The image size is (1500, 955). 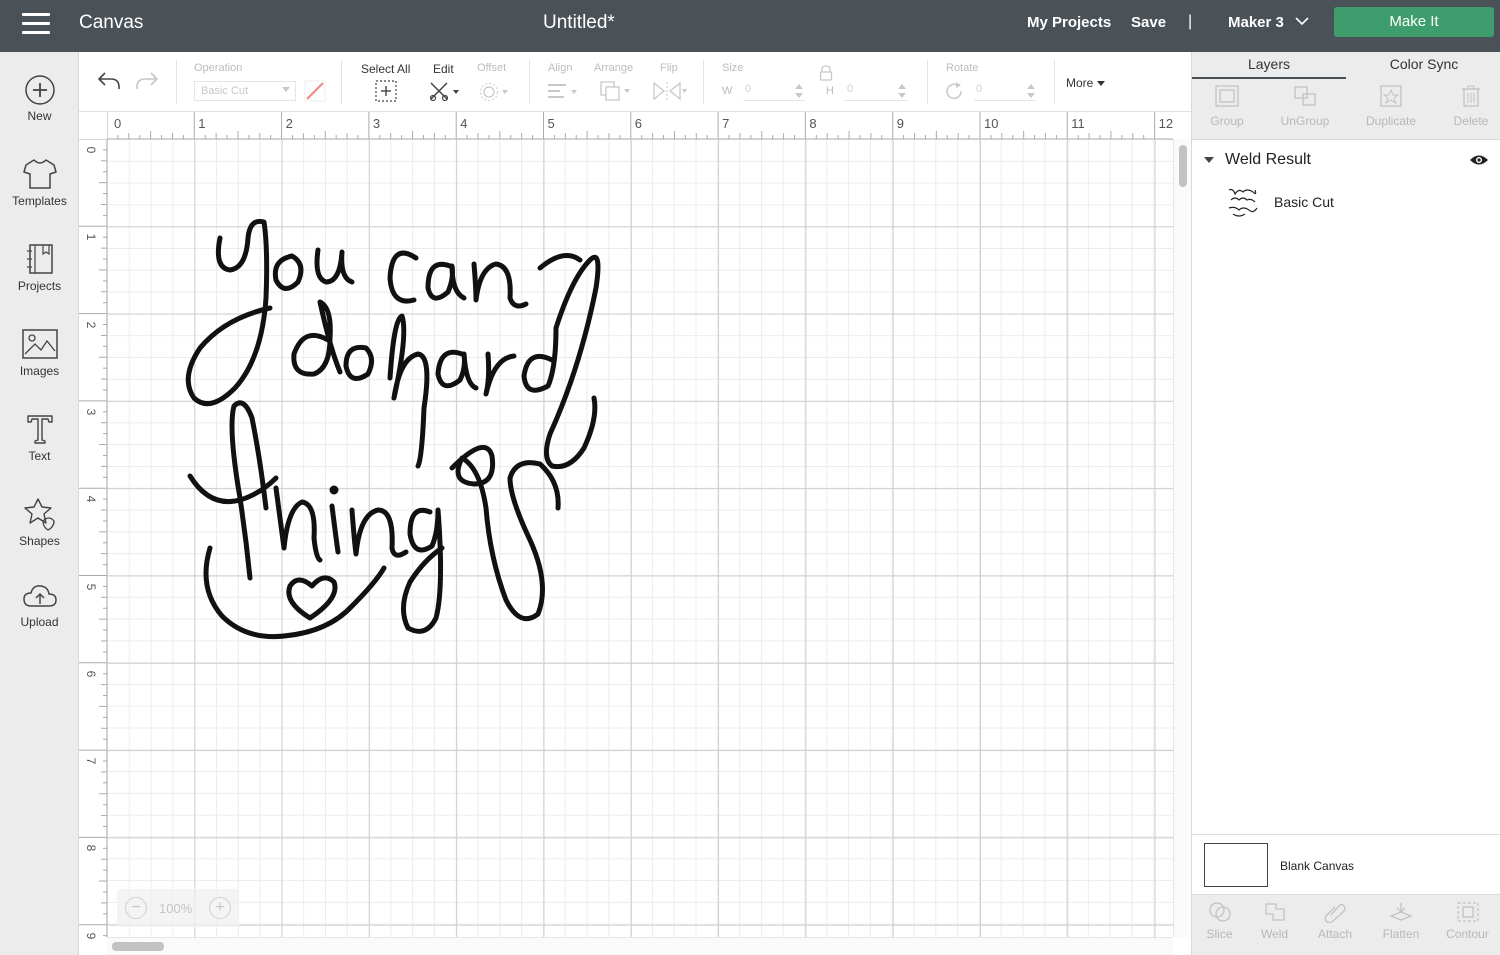 I want to click on visibility-eye-icon, so click(x=1479, y=160).